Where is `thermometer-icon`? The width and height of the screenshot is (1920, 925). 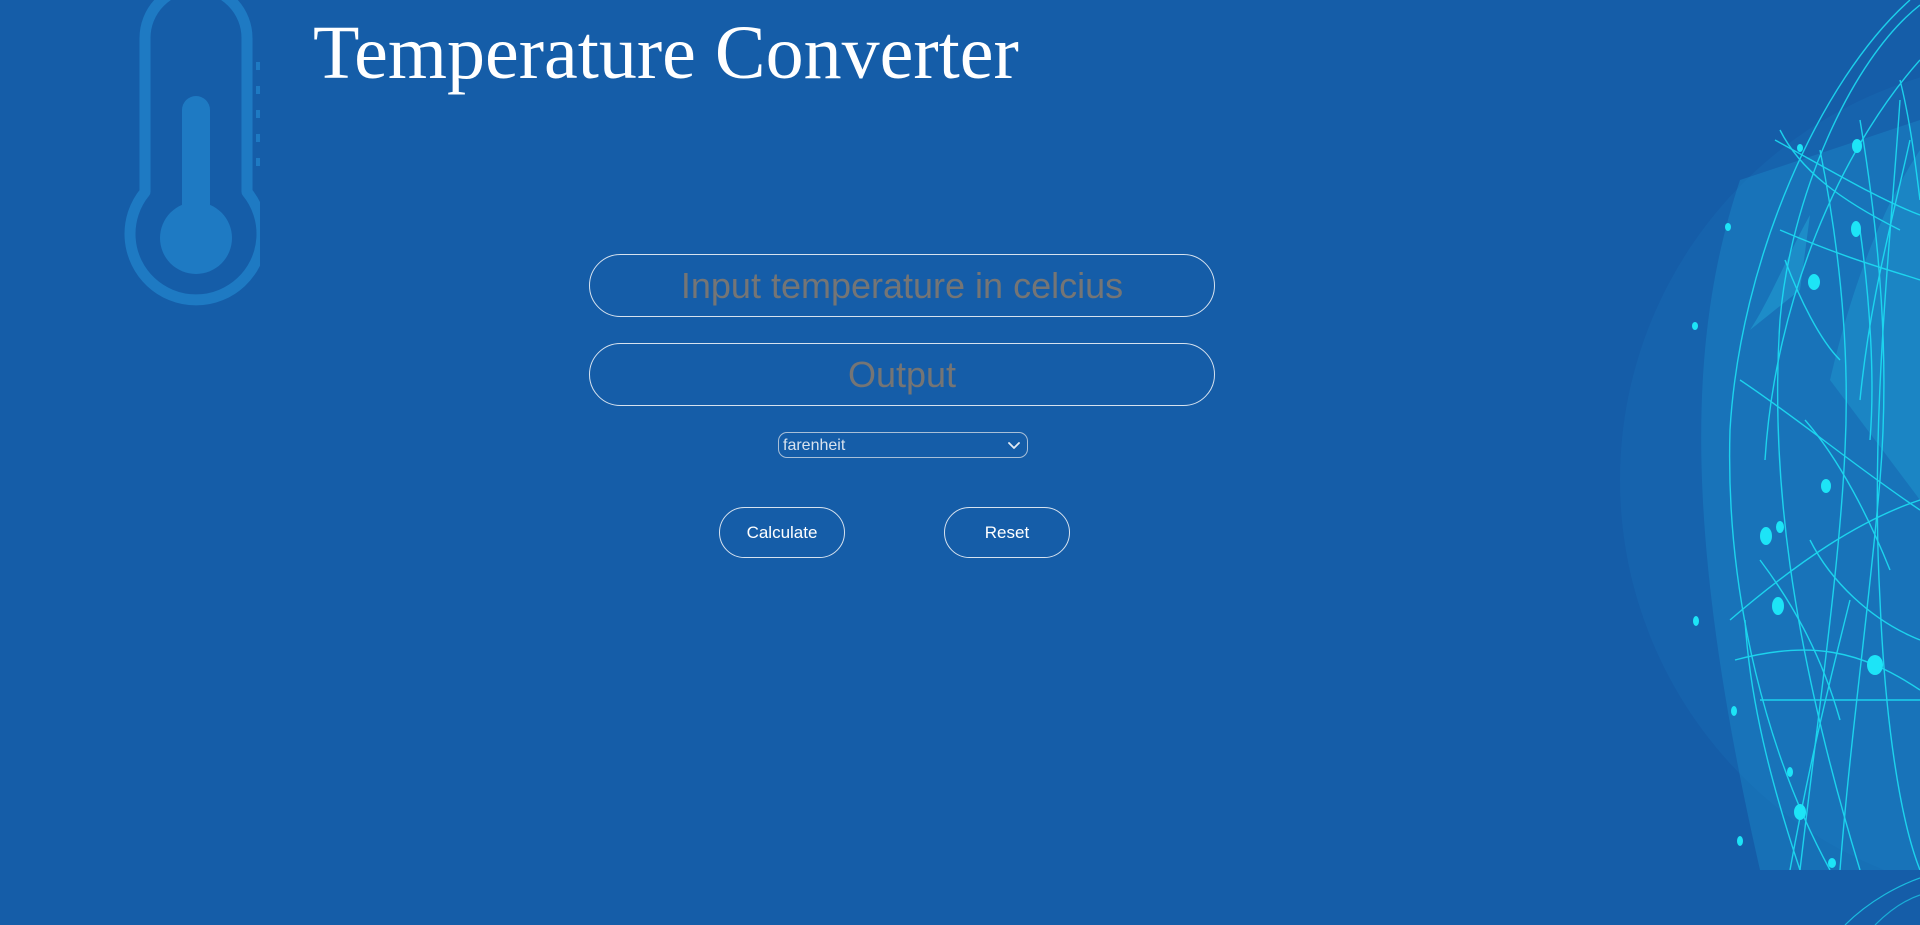 thermometer-icon is located at coordinates (192, 153).